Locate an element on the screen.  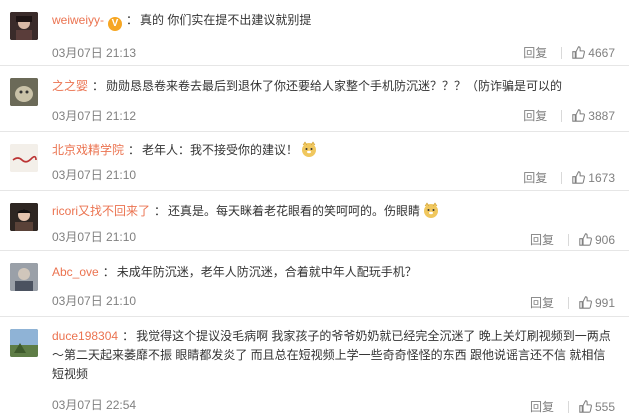
comment-text: 勋勋恳恳卷来卷去最后到退休了你还要给人家整个手机防沉迷？？？（防诈骗是可以的 is located at coordinates (334, 86).